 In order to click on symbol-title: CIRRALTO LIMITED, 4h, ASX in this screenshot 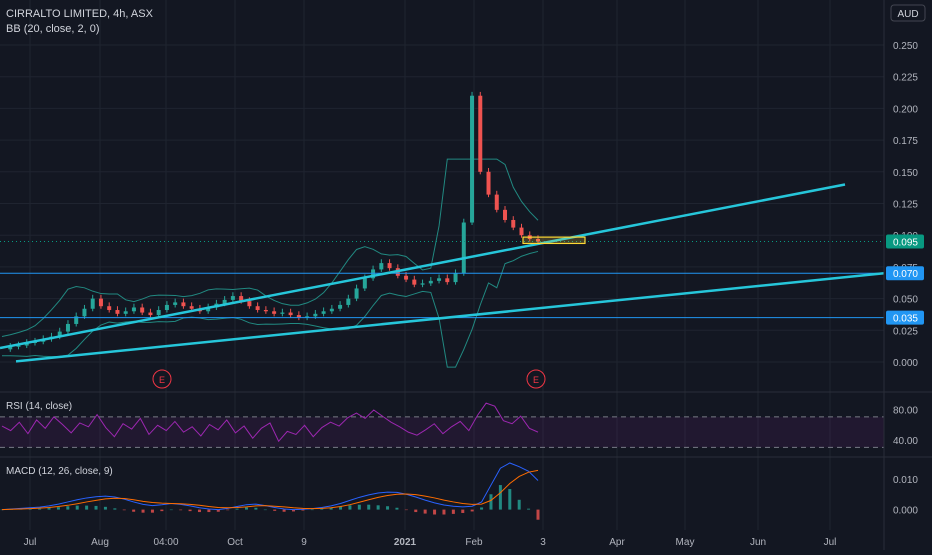, I will do `click(80, 14)`.